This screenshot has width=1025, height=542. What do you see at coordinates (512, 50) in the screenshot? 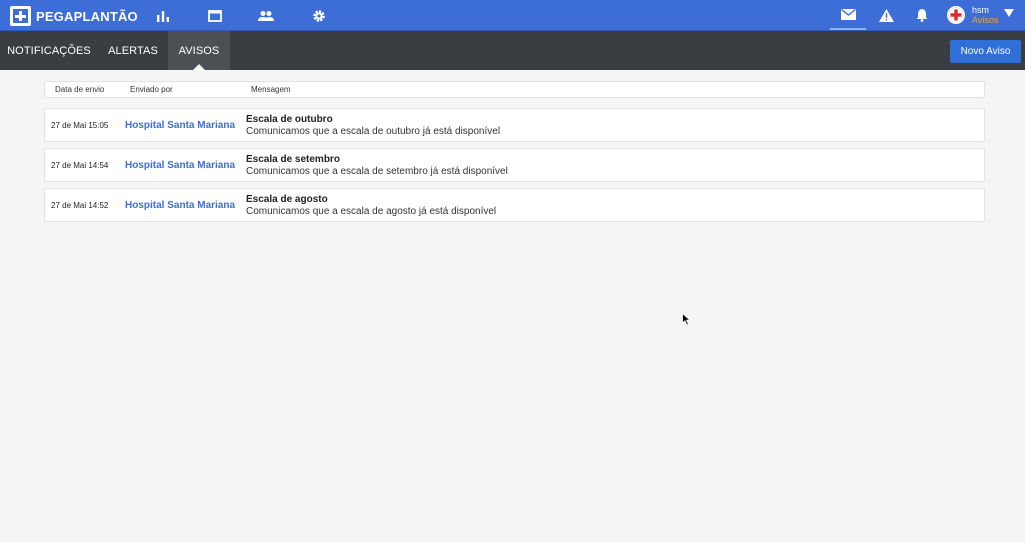
I see `tab-bar: NOTIFICAÇÕES ALERTAS AVISOS` at bounding box center [512, 50].